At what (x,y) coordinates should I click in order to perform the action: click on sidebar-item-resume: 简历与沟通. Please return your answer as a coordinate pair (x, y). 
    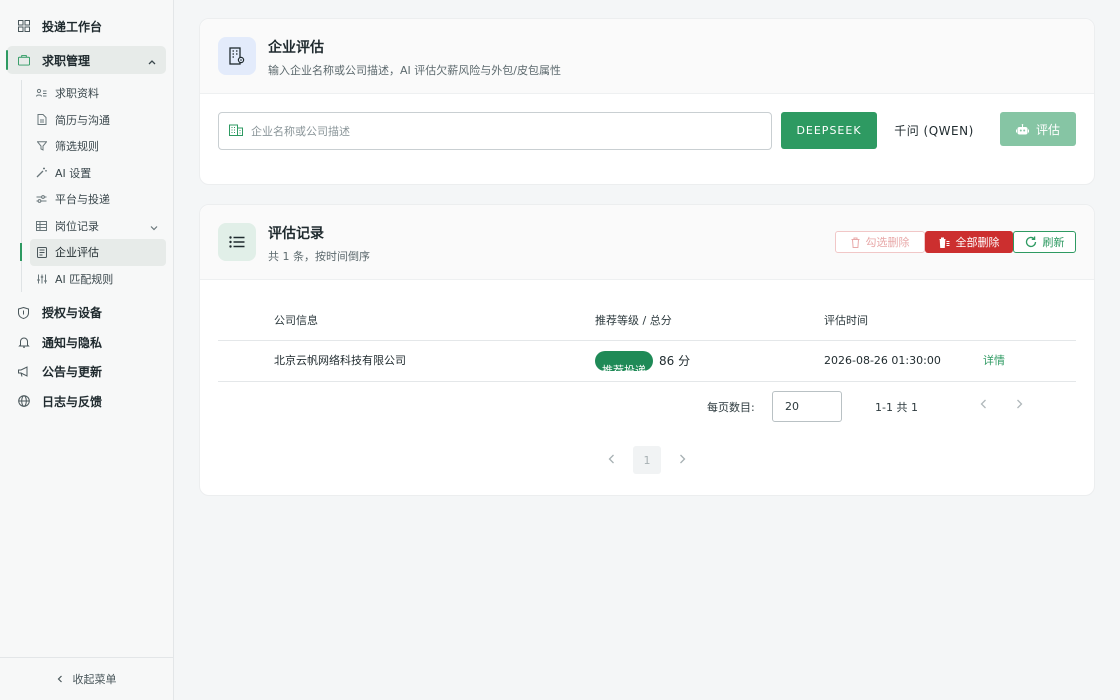
    Looking at the image, I should click on (98, 120).